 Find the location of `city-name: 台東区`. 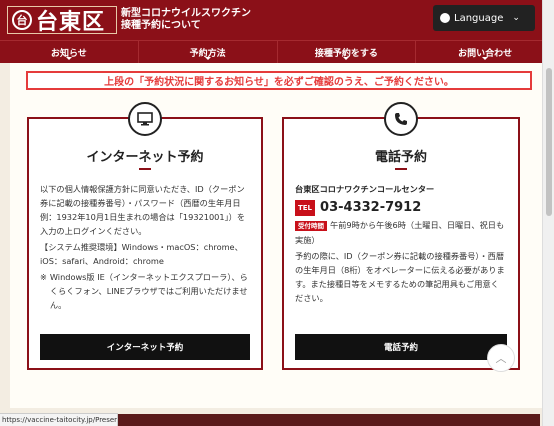

city-name: 台東区 is located at coordinates (71, 22).